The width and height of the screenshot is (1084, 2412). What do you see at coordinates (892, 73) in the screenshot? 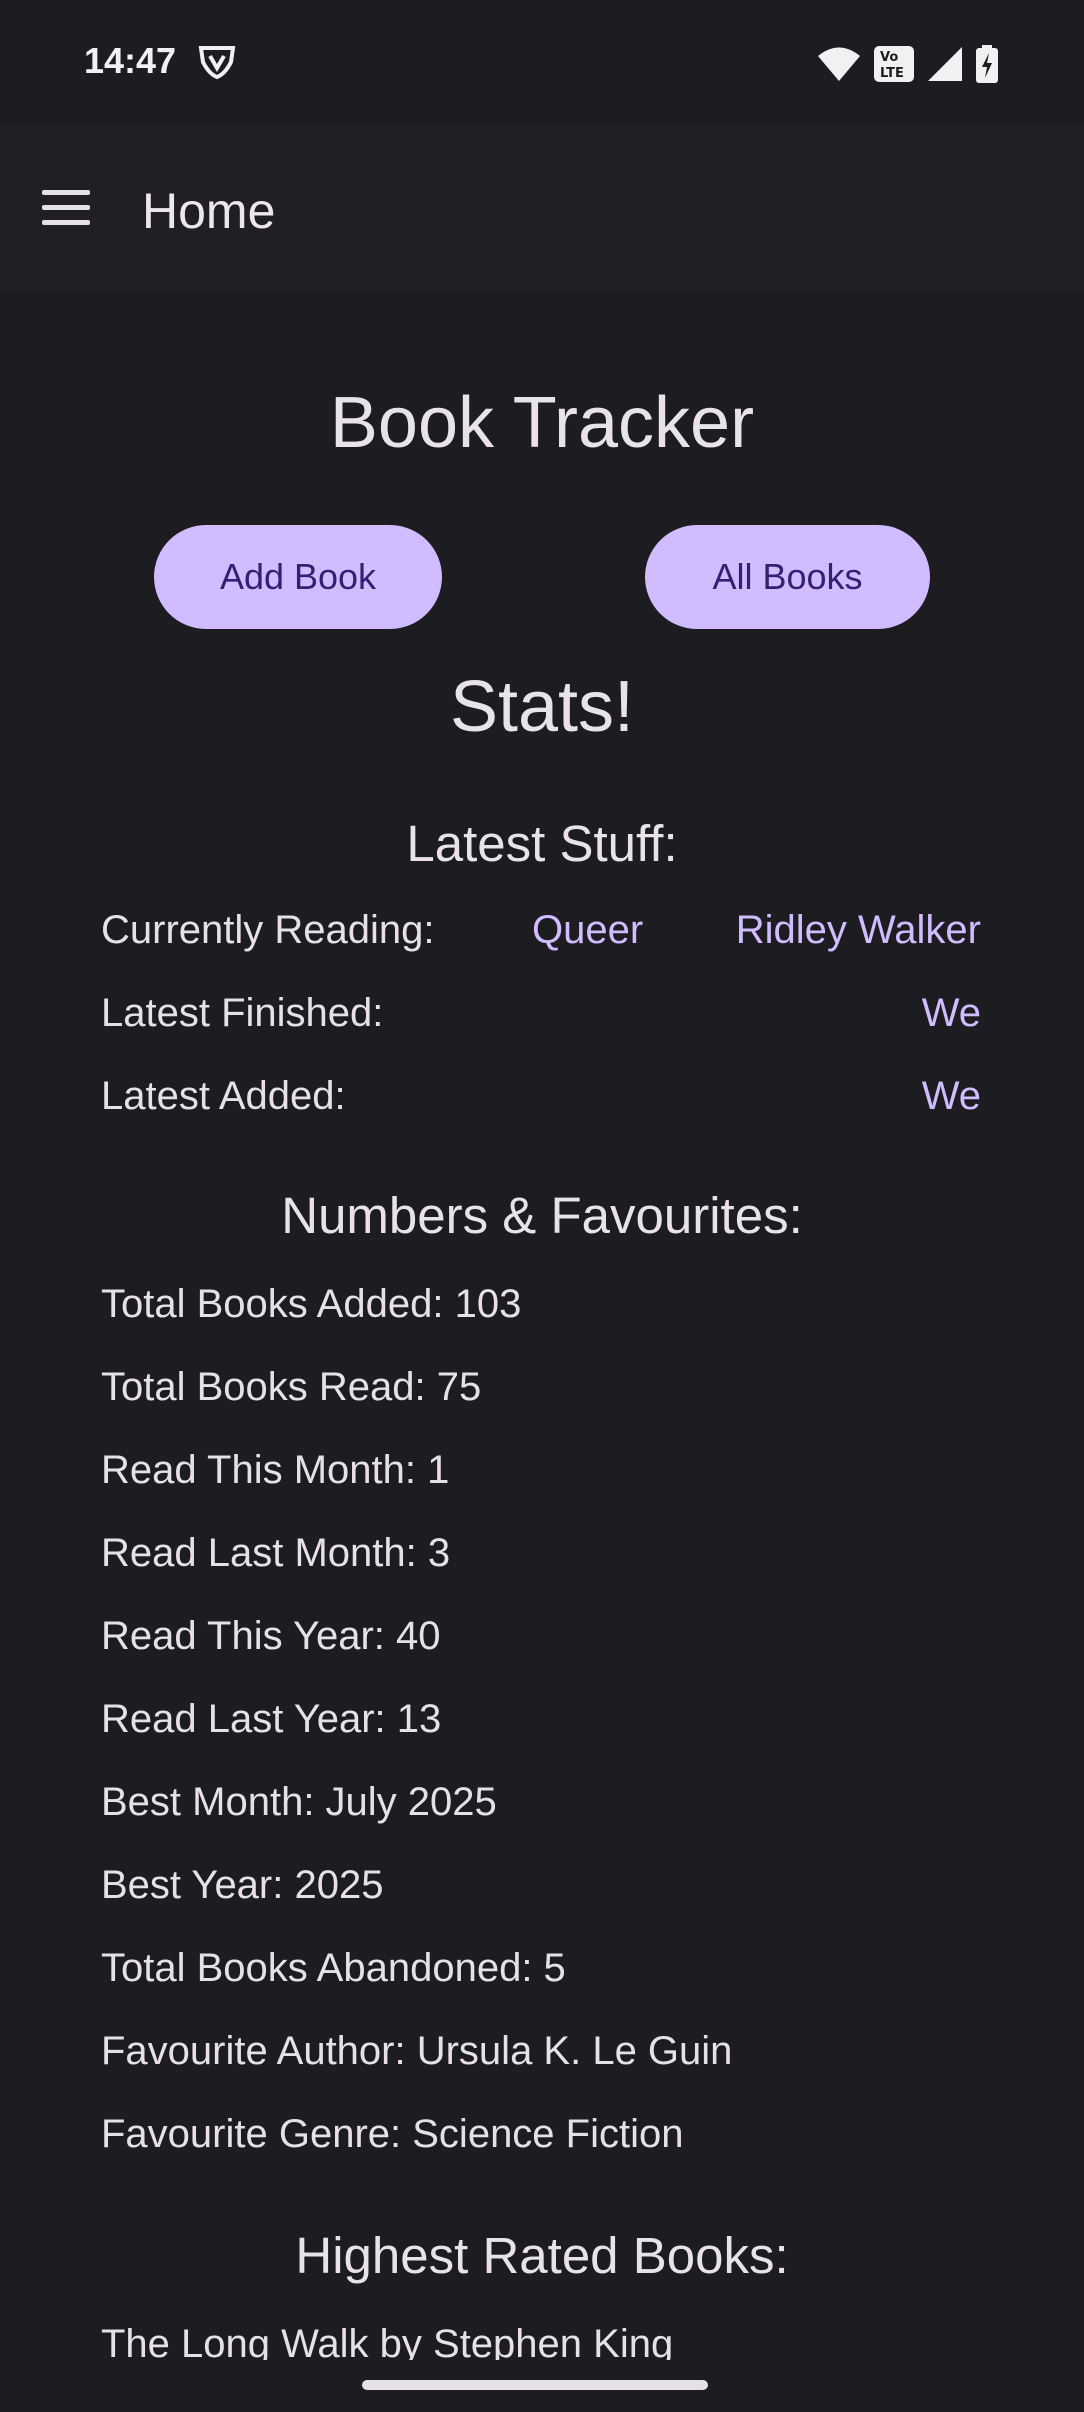
I see `svg-text: LTE` at bounding box center [892, 73].